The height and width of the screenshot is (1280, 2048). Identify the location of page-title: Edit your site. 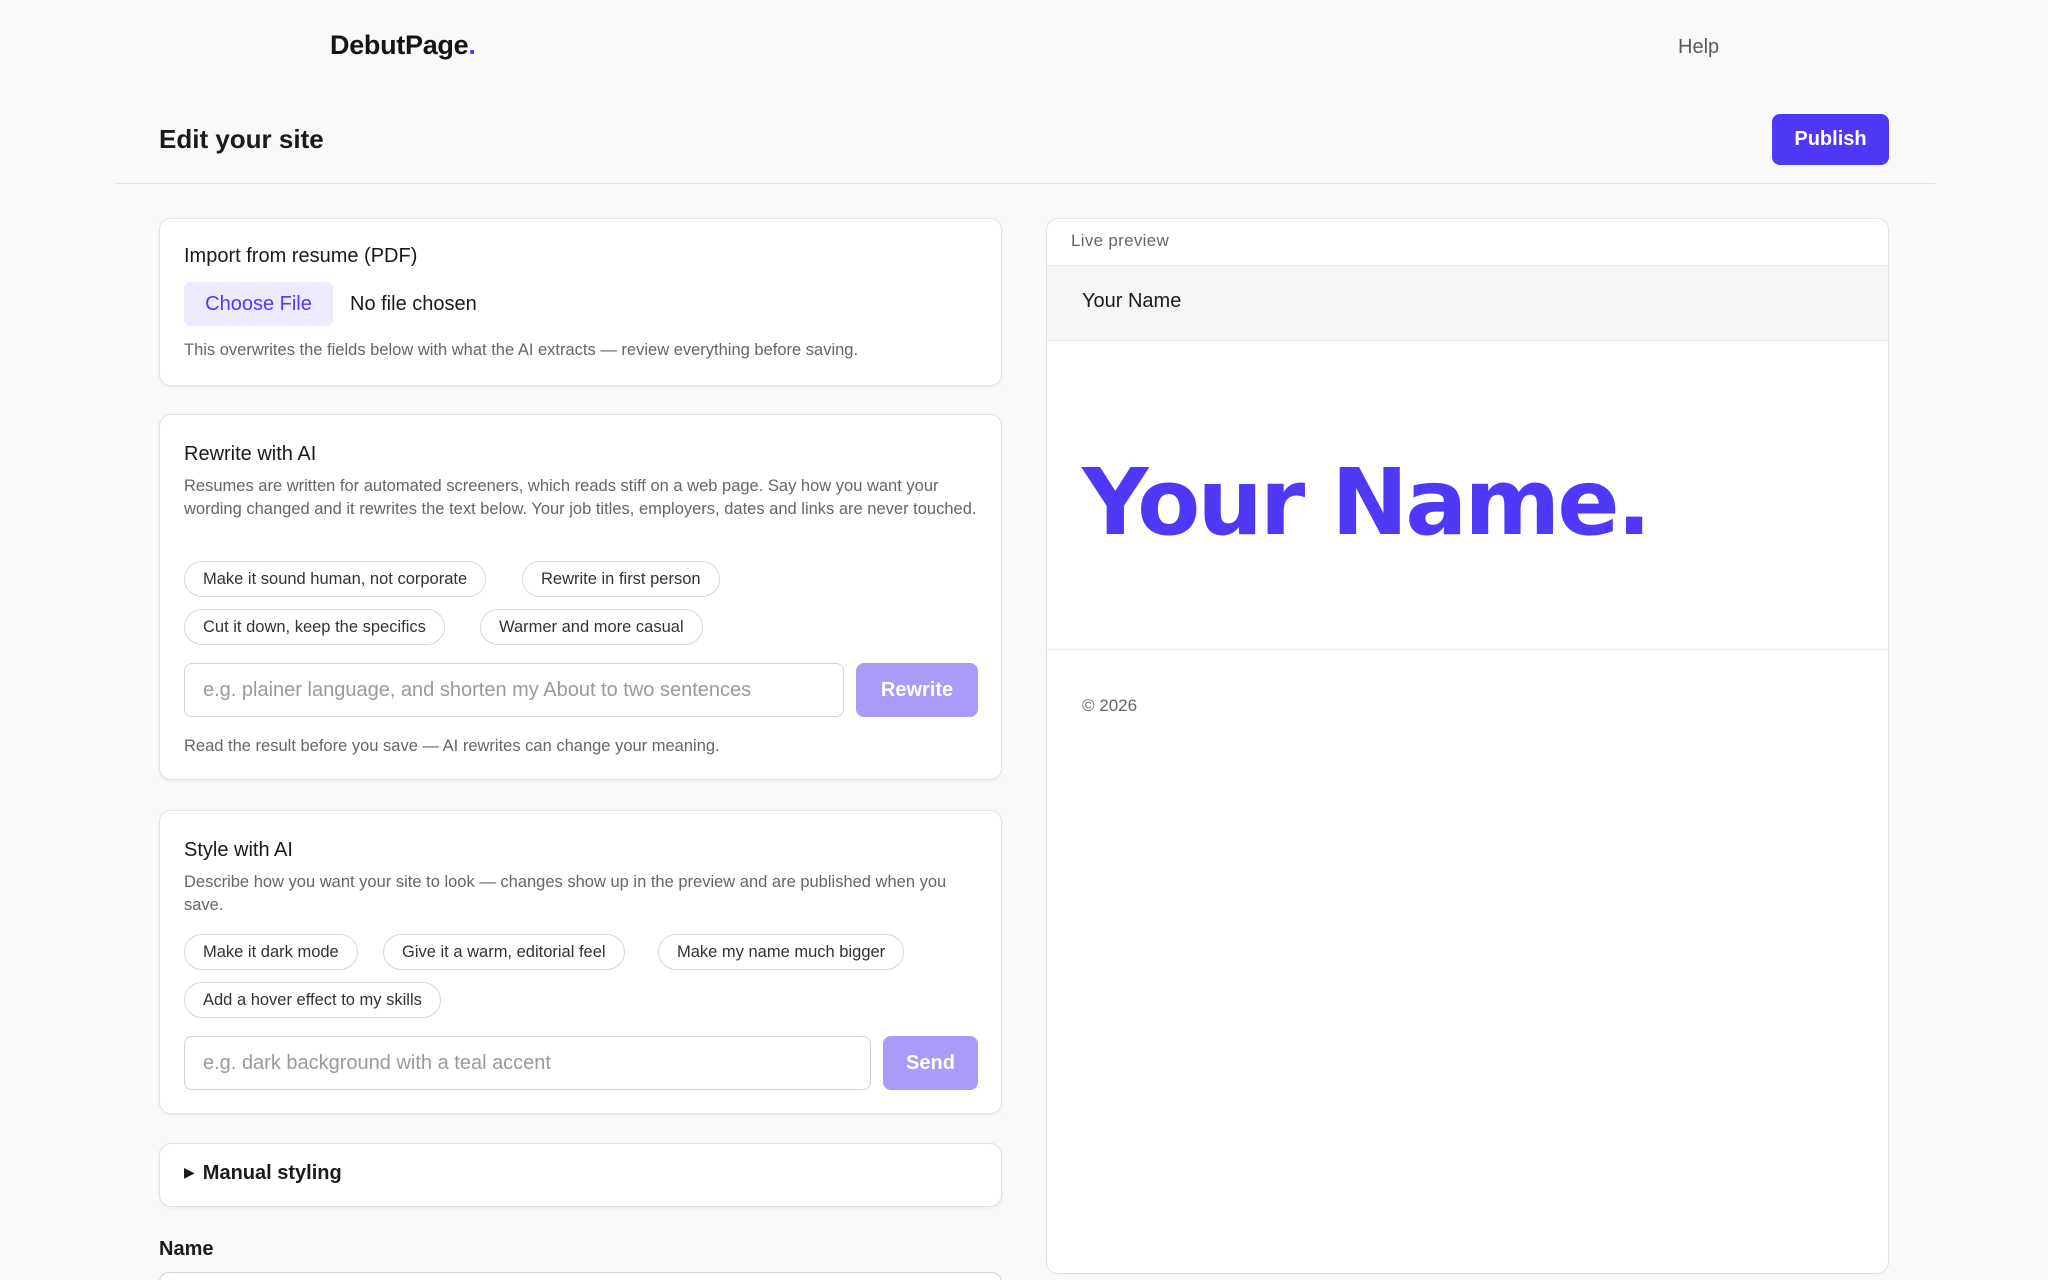
(241, 139).